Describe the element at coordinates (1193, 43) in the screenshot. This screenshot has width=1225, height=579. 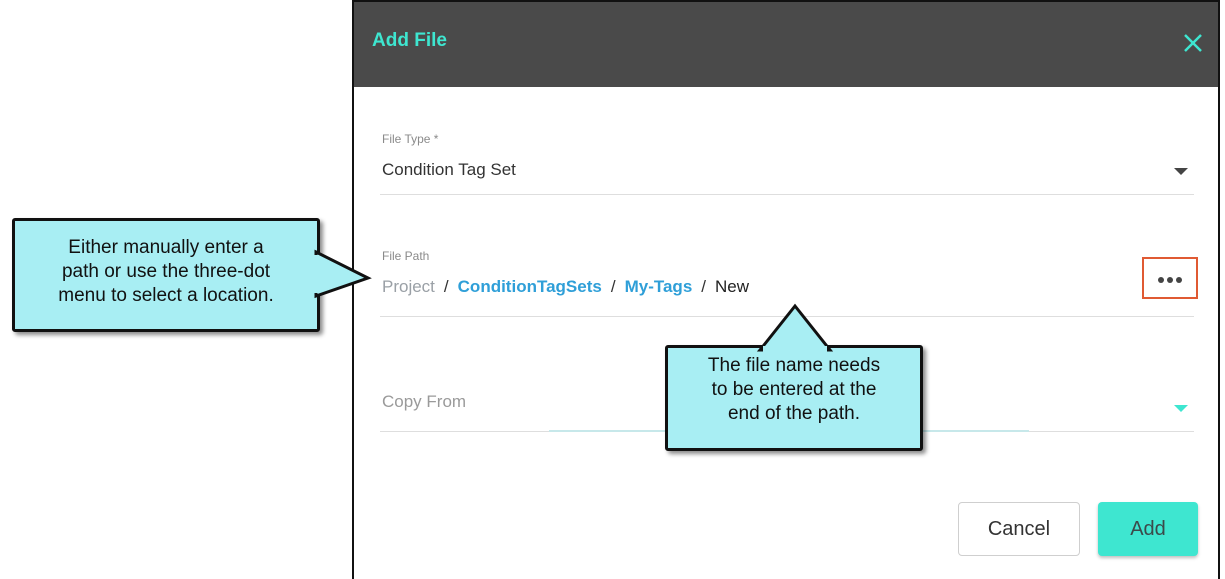
I see `close-icon` at that location.